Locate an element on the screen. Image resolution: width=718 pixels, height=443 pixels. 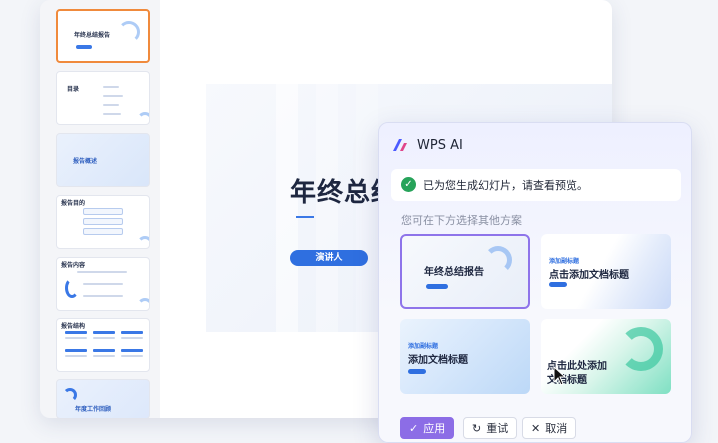
thumb-arc is located at coordinates (72, 288).